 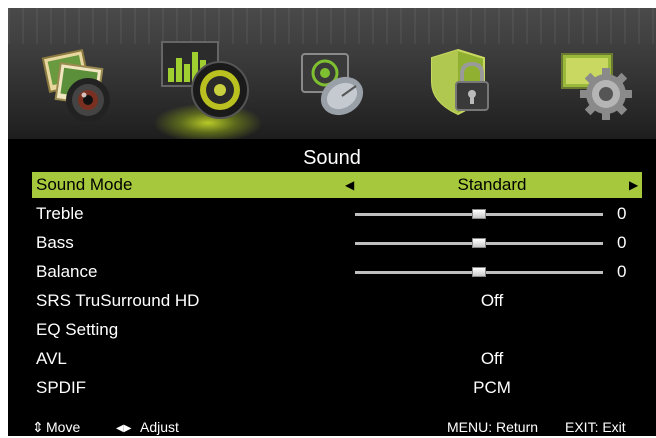 I want to click on menu-row-sound-mode: Sound Mode ◀ Standard ▶, so click(x=337, y=185).